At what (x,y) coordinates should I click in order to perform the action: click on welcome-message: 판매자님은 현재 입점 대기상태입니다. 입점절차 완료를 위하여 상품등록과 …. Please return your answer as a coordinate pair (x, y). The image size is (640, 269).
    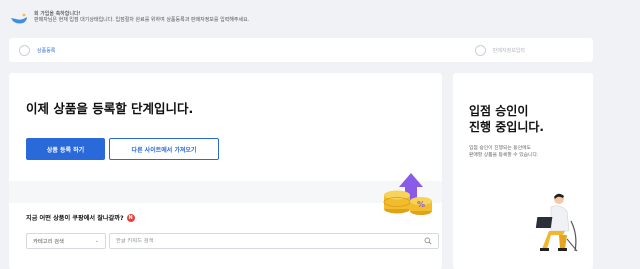
    Looking at the image, I should click on (142, 20).